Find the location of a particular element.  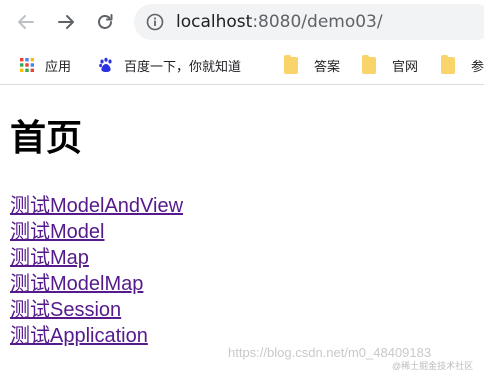

list-item: 测试Session is located at coordinates (96, 310).